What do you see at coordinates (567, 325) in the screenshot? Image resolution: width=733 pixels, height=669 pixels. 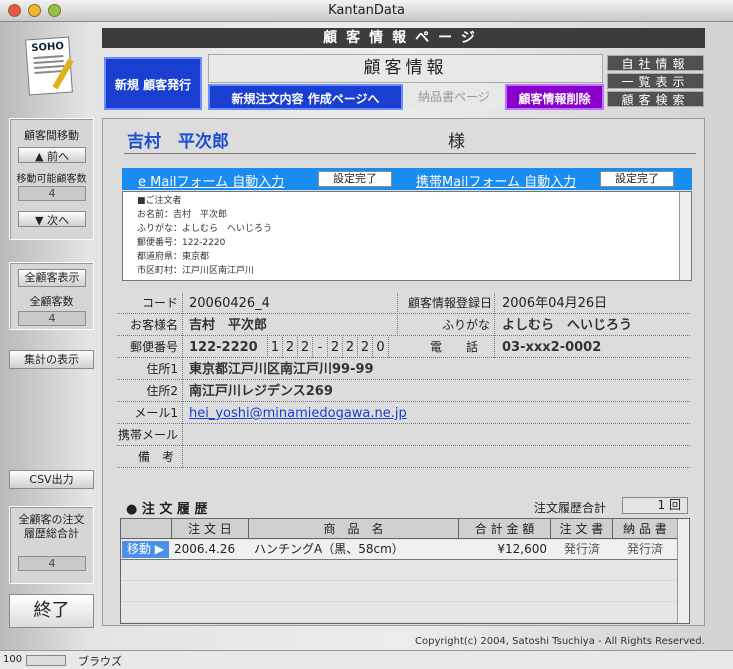 I see `kana-value: よしむら へいじろう` at bounding box center [567, 325].